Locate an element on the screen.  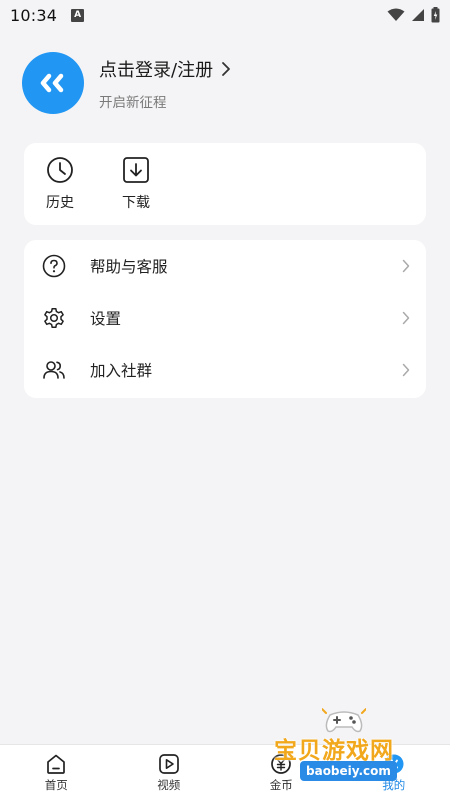
menu-item-help: 帮助与客服 is located at coordinates (225, 266).